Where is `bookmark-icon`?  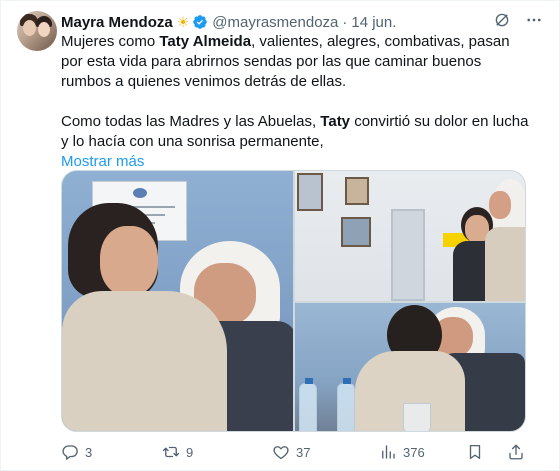 bookmark-icon is located at coordinates (475, 452).